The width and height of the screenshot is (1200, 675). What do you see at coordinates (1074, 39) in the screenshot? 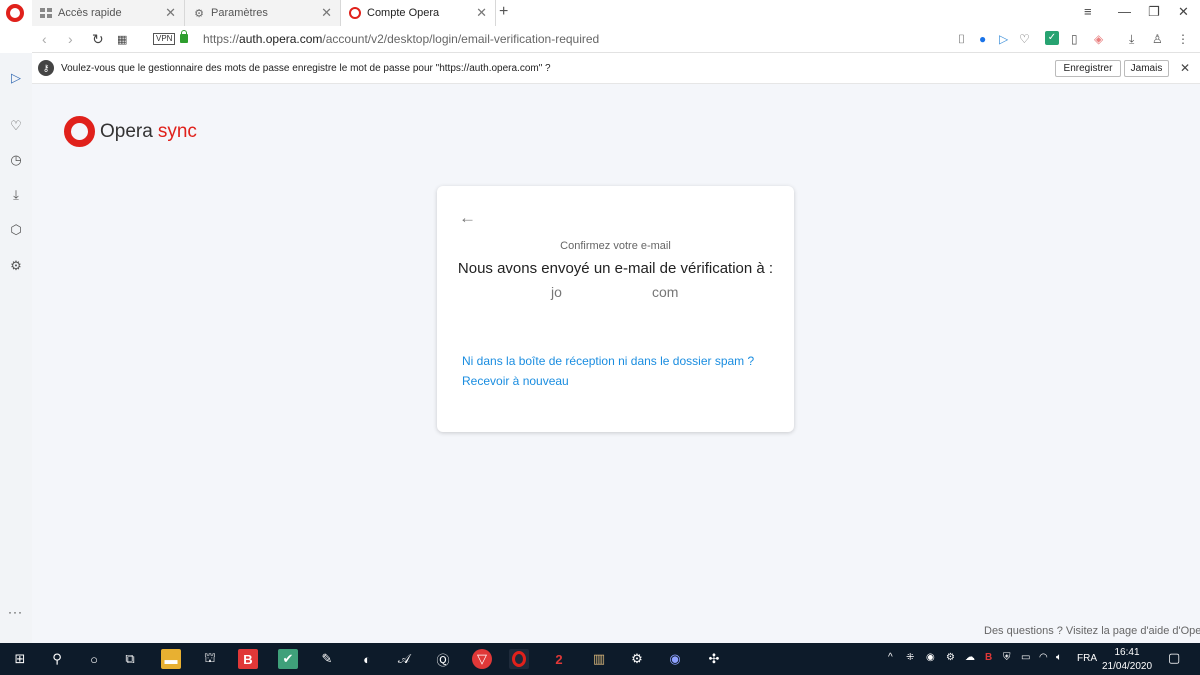
I see `reader-icon: ▯` at bounding box center [1074, 39].